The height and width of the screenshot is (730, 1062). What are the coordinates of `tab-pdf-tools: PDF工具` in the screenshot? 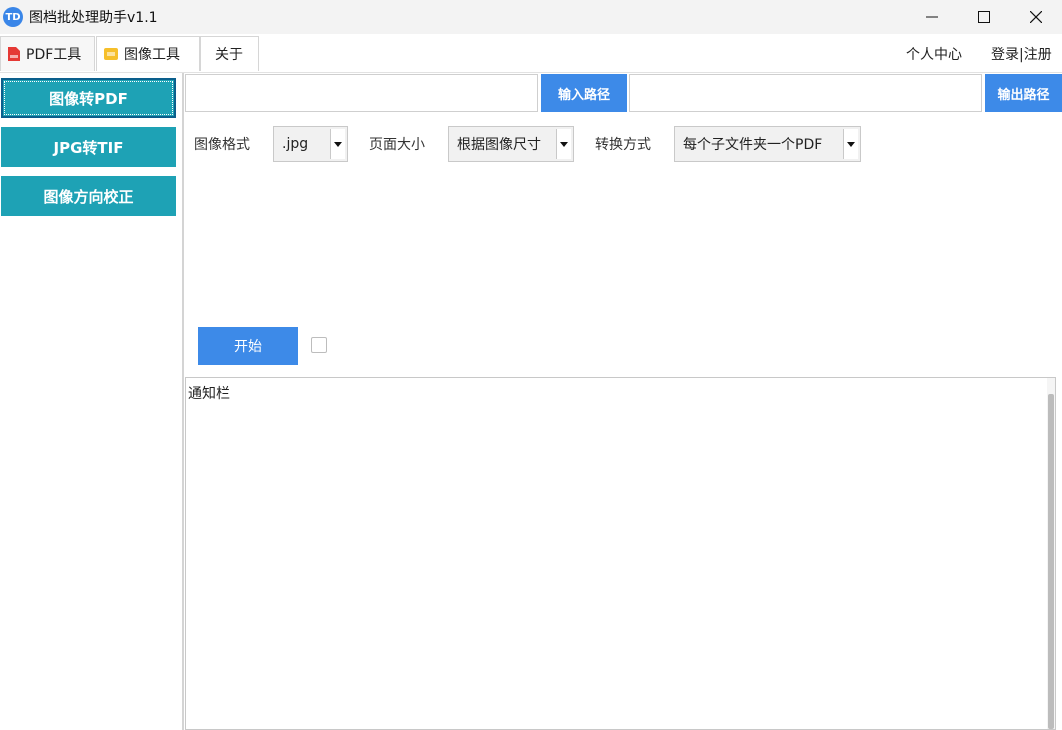 It's located at (47, 53).